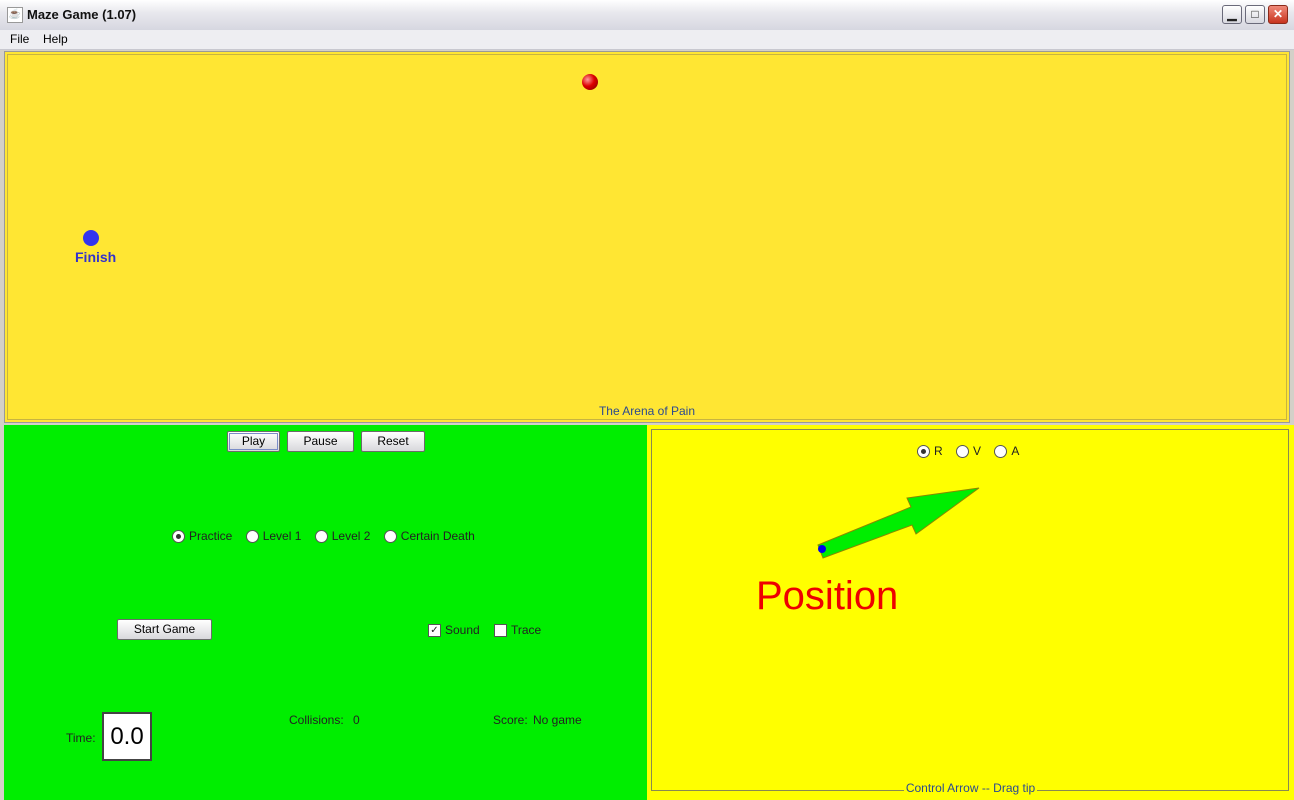  Describe the element at coordinates (390, 537) in the screenshot. I see `radio-certain-death` at that location.